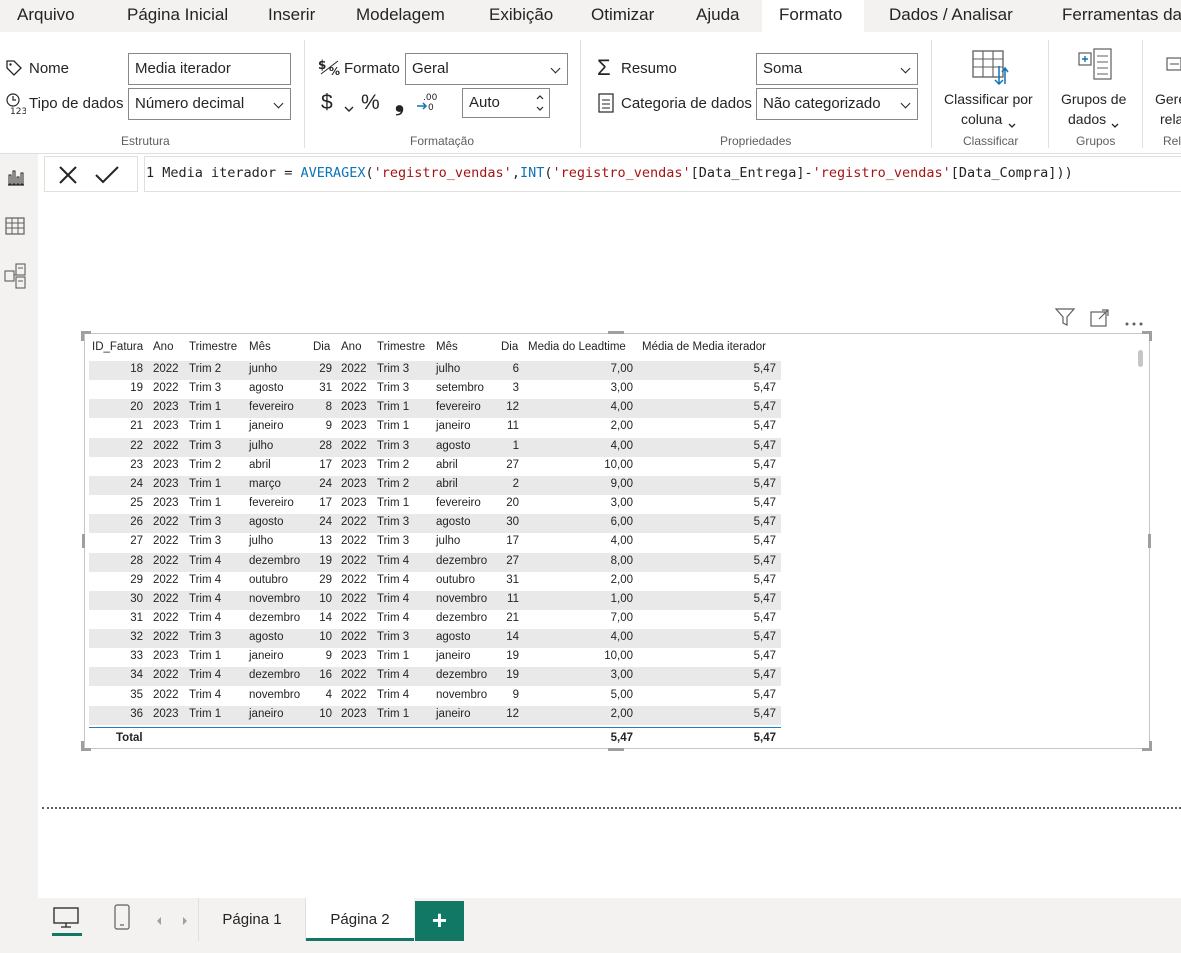  Describe the element at coordinates (1168, 99) in the screenshot. I see `relationships-button-line1: Gere` at that location.